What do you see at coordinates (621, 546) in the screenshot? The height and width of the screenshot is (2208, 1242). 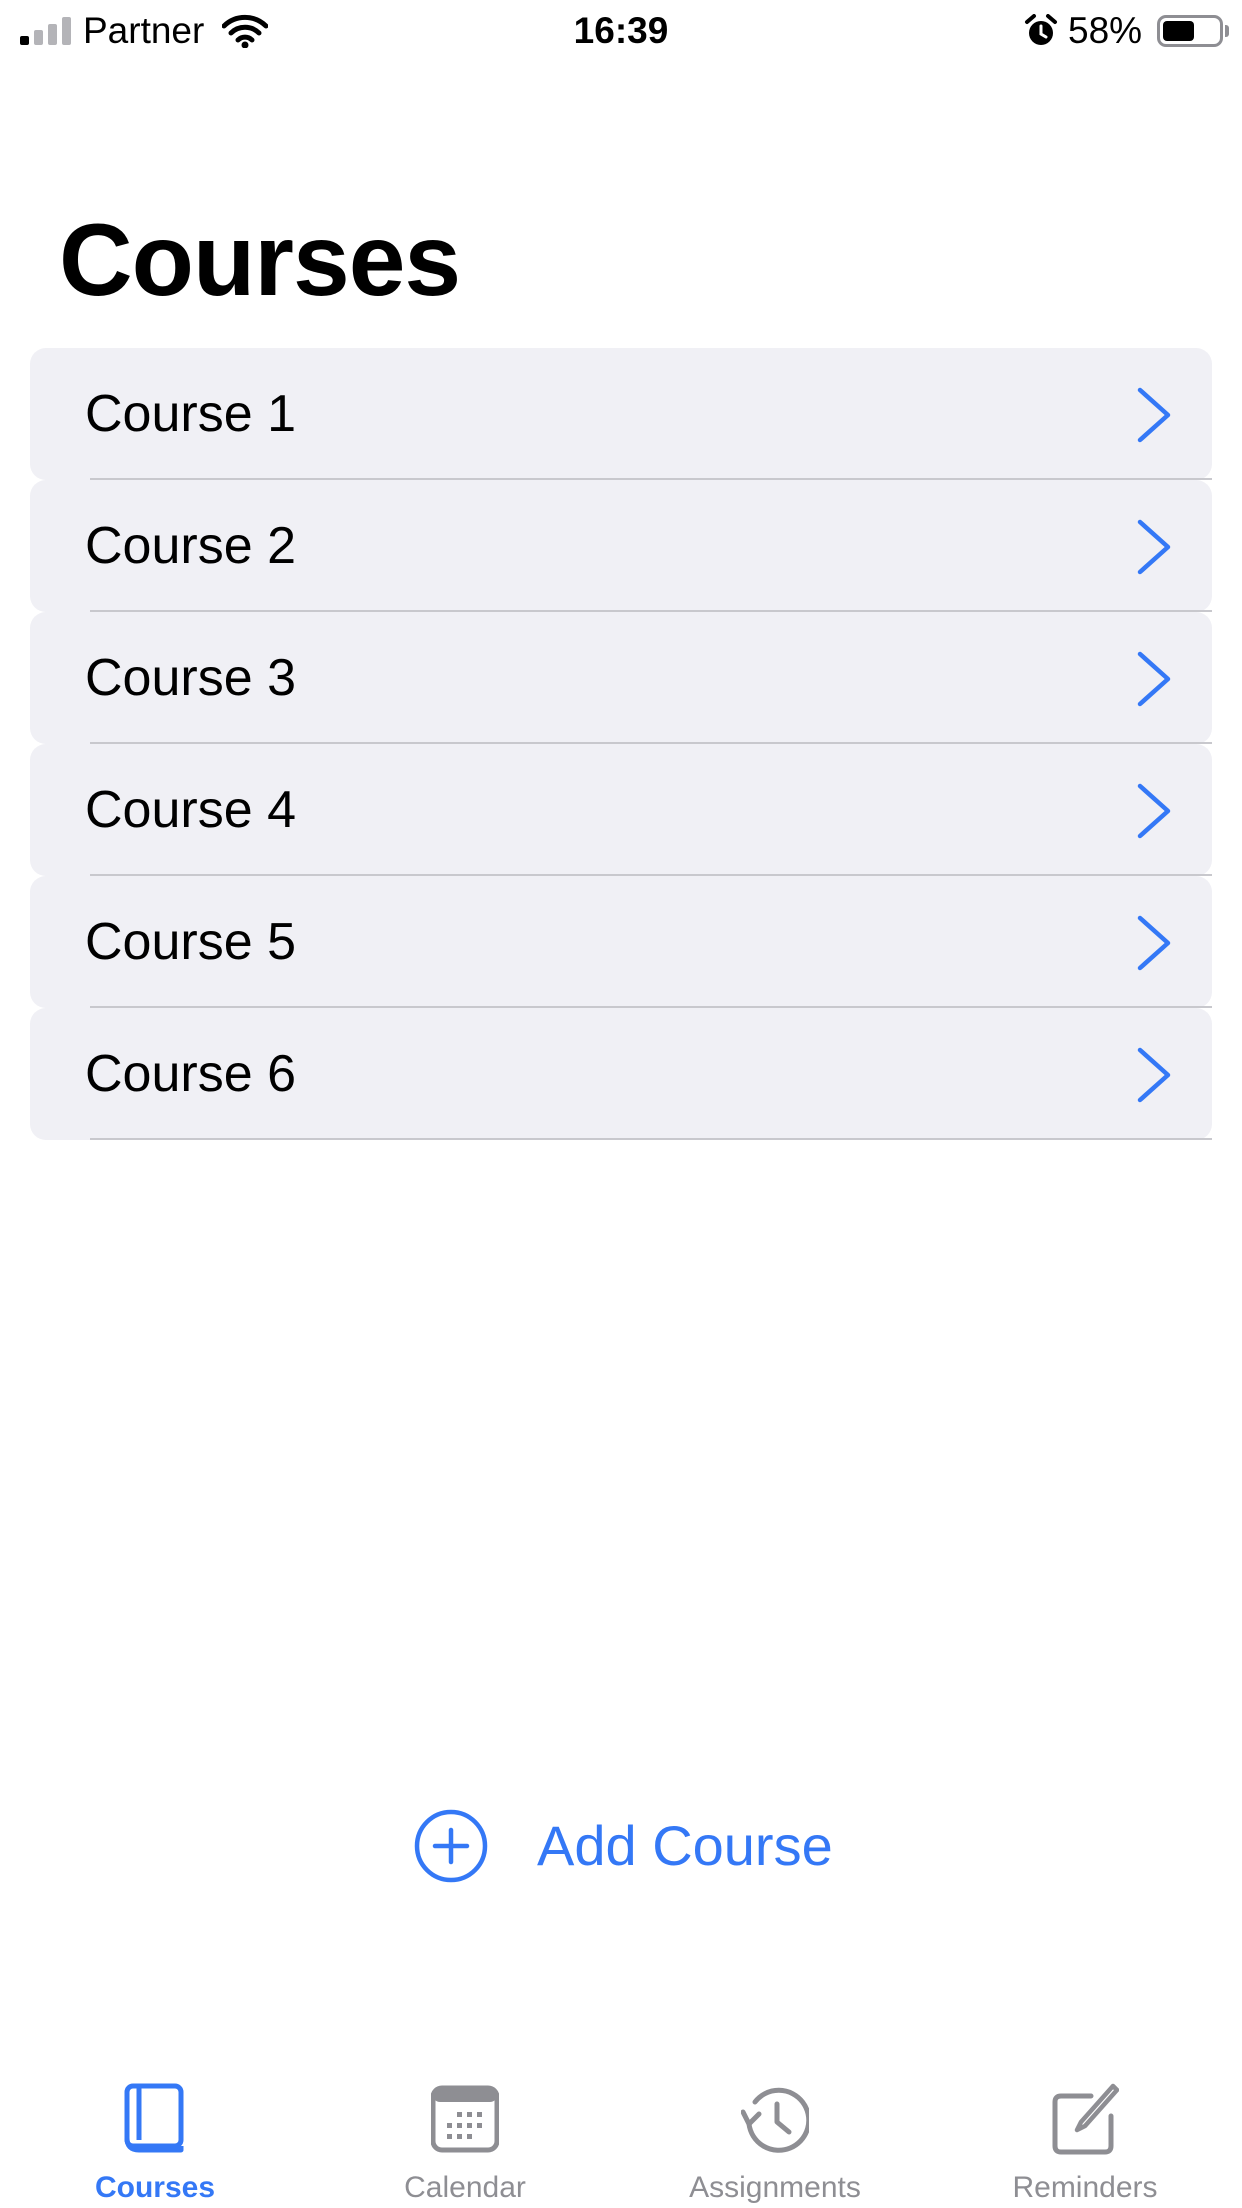 I see `course-row-2: Course 2` at bounding box center [621, 546].